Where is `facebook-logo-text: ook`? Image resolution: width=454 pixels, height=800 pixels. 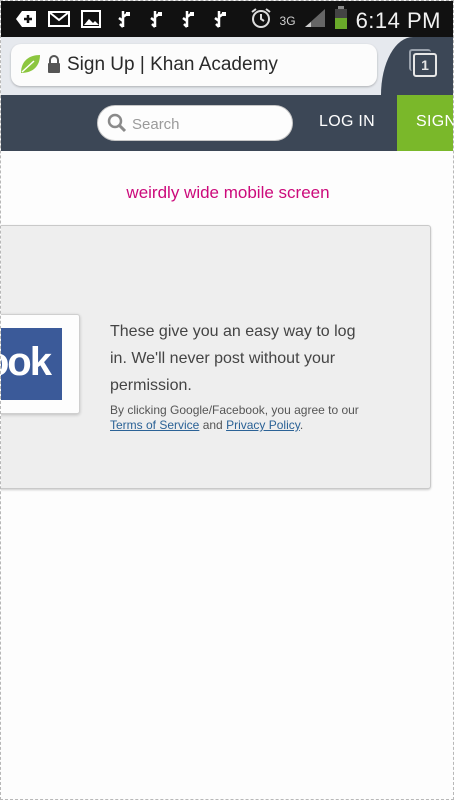 facebook-logo-text: ook is located at coordinates (26, 362).